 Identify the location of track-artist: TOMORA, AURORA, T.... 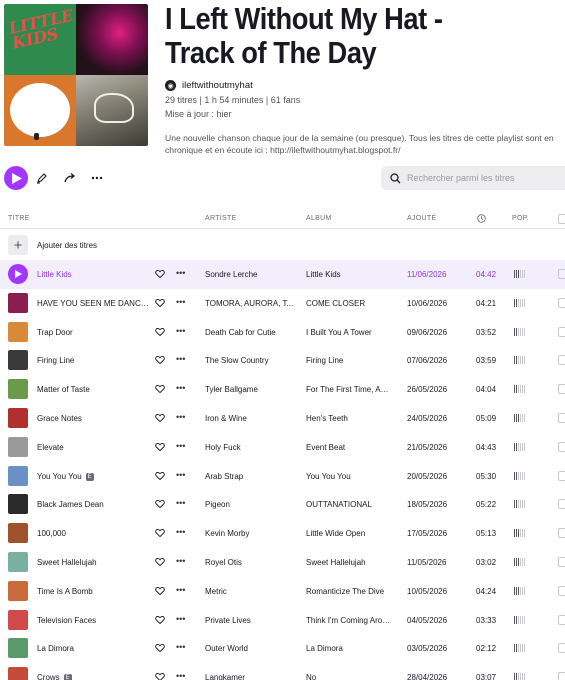
(251, 303).